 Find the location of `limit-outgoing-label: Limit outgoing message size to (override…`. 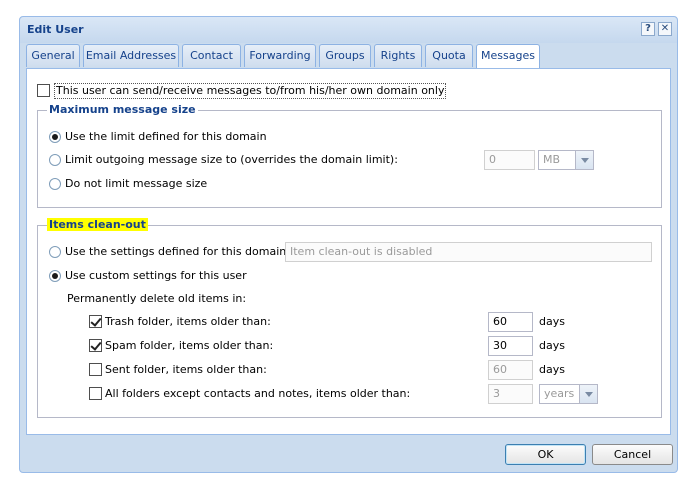

limit-outgoing-label: Limit outgoing message size to (override… is located at coordinates (231, 159).